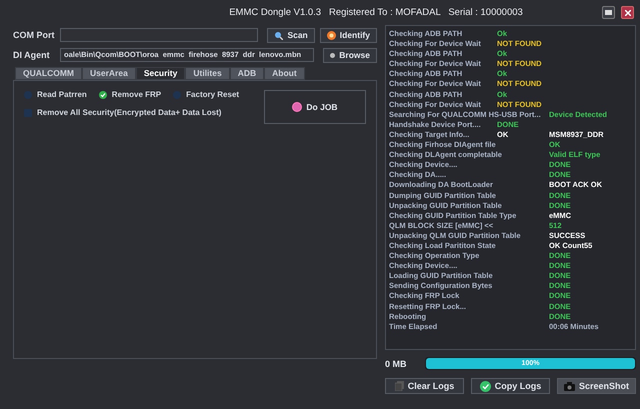 This screenshot has height=409, width=640. Describe the element at coordinates (569, 386) in the screenshot. I see `camera-icon` at that location.